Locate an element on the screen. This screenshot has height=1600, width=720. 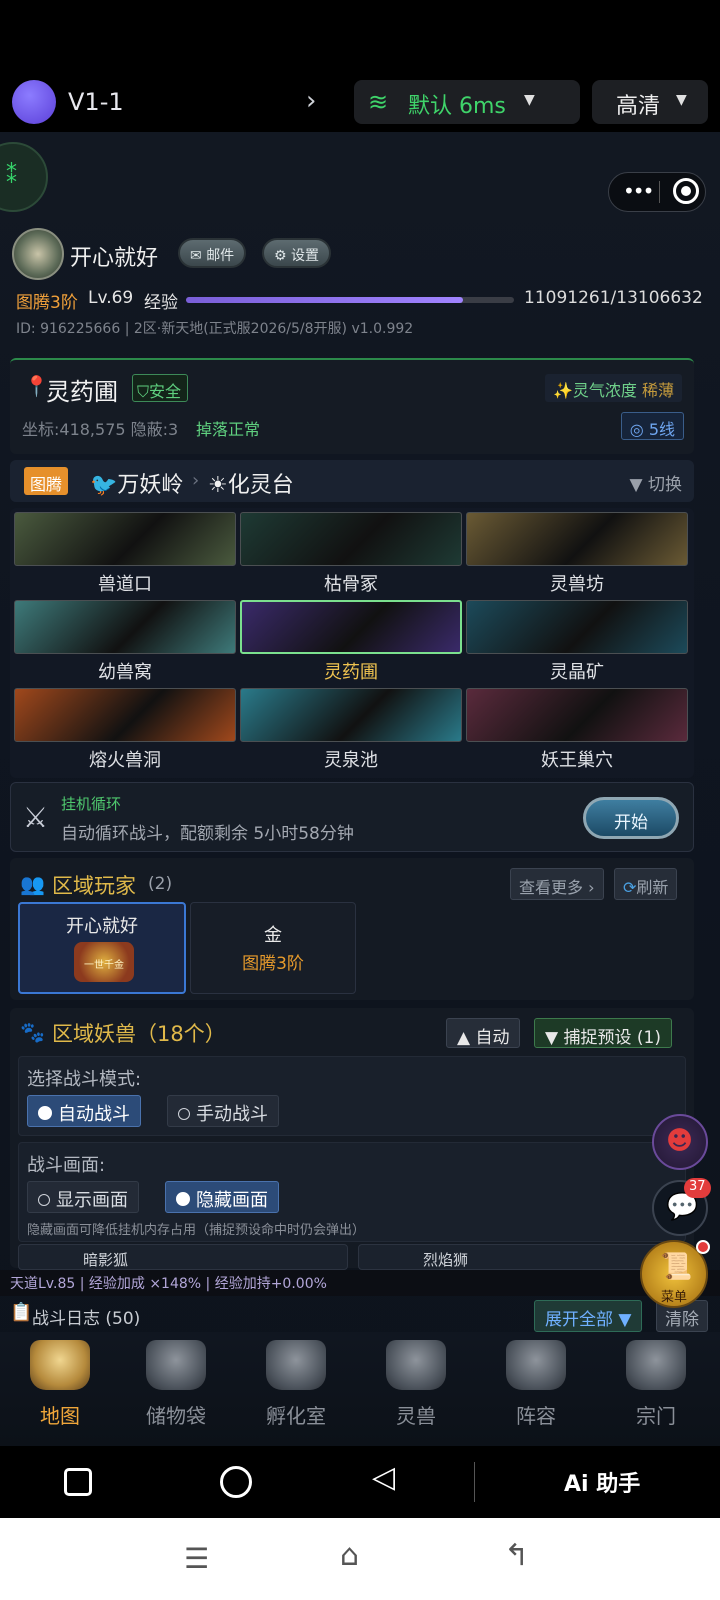
nav-item-beasts: 灵兽 is located at coordinates (416, 1387).